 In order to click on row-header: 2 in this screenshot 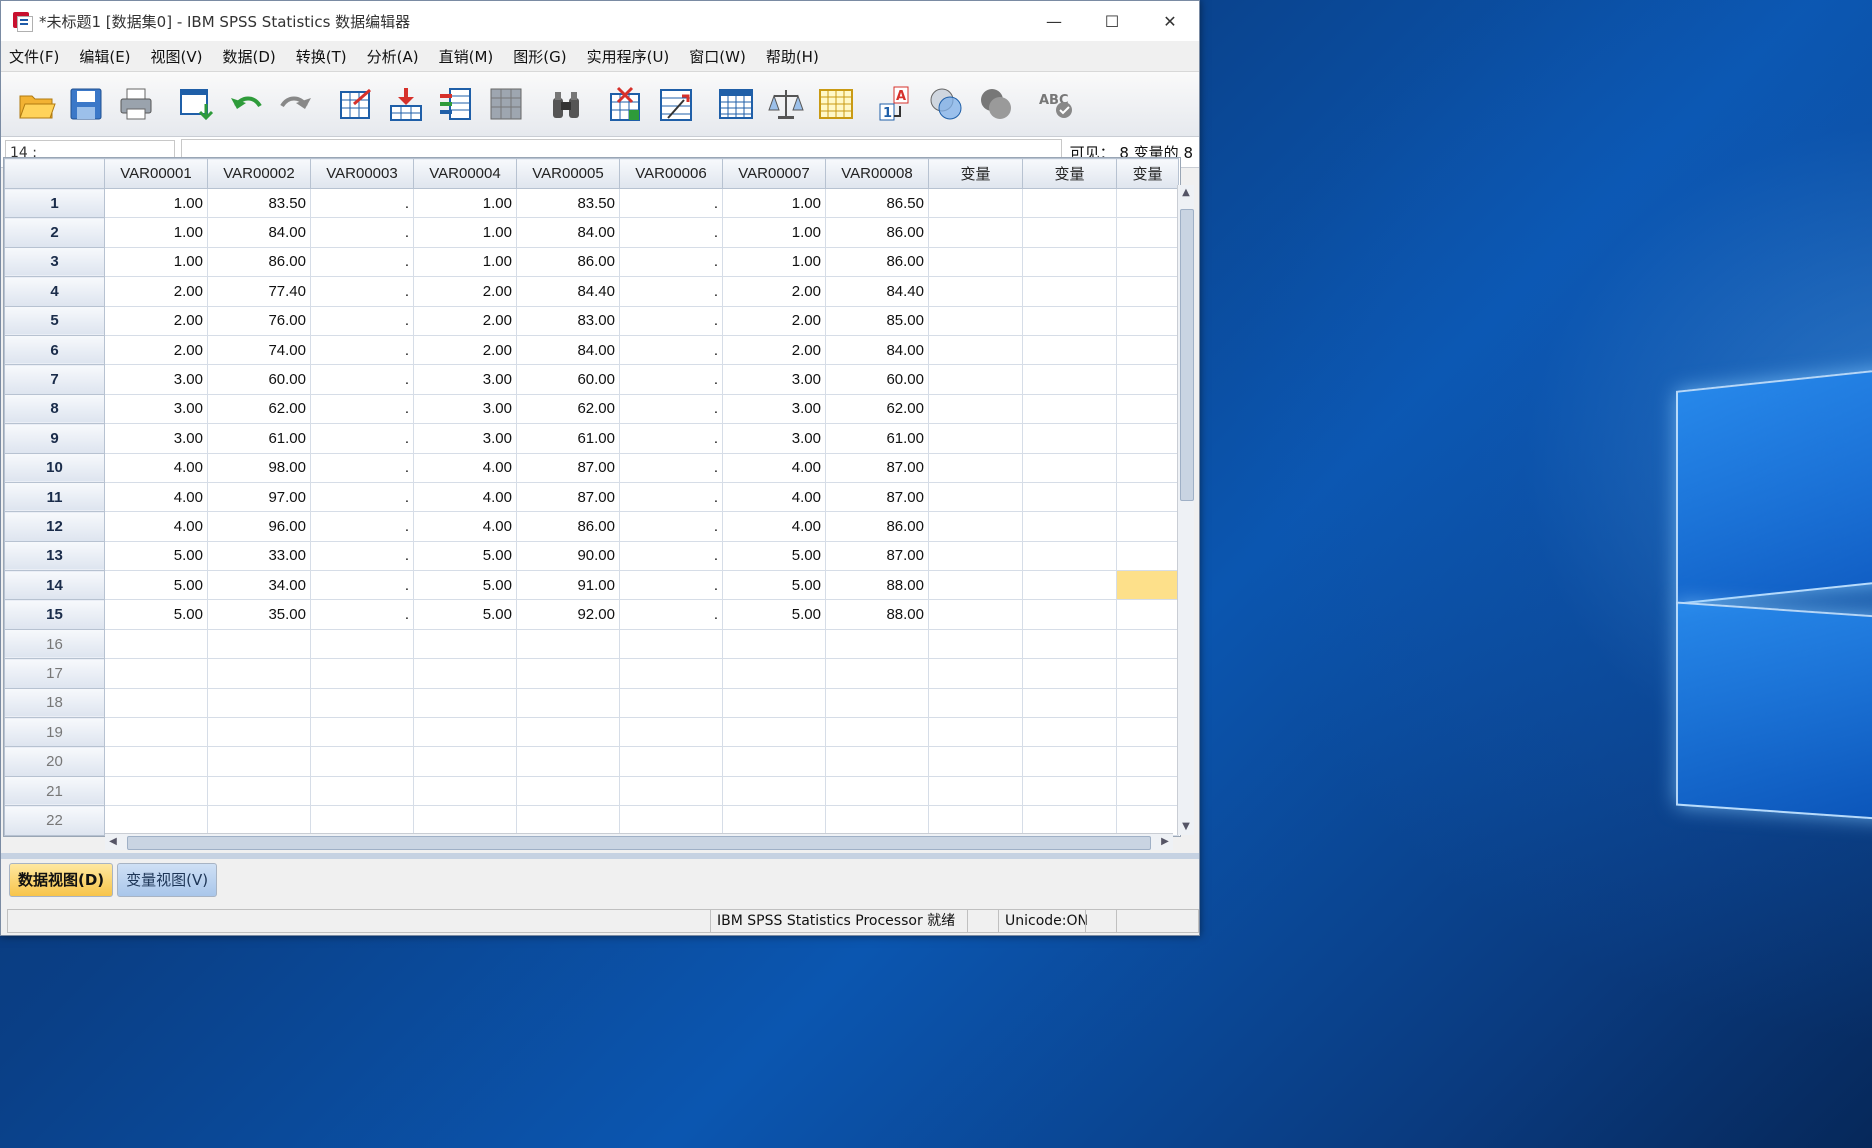, I will do `click(54, 232)`.